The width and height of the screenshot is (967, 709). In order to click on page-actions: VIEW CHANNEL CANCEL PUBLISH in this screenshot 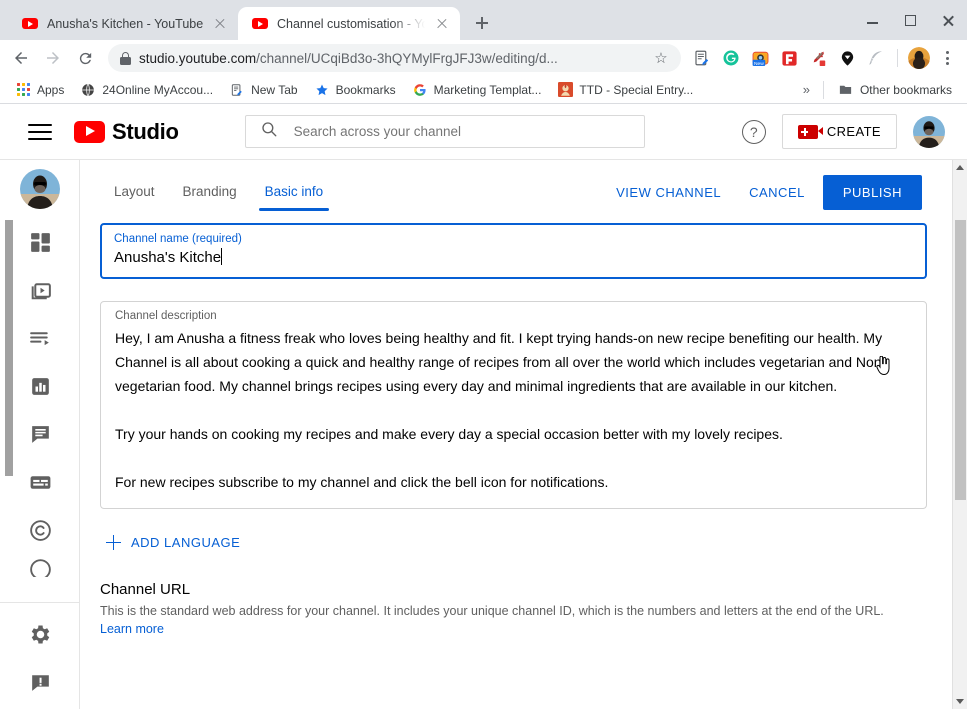, I will do `click(766, 192)`.